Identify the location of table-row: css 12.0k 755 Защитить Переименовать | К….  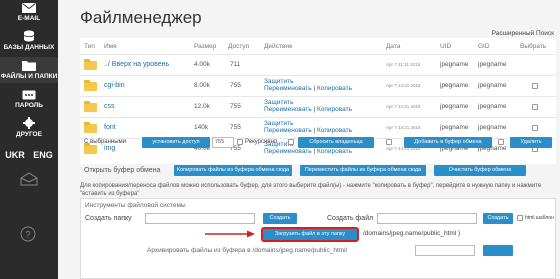
(318, 106).